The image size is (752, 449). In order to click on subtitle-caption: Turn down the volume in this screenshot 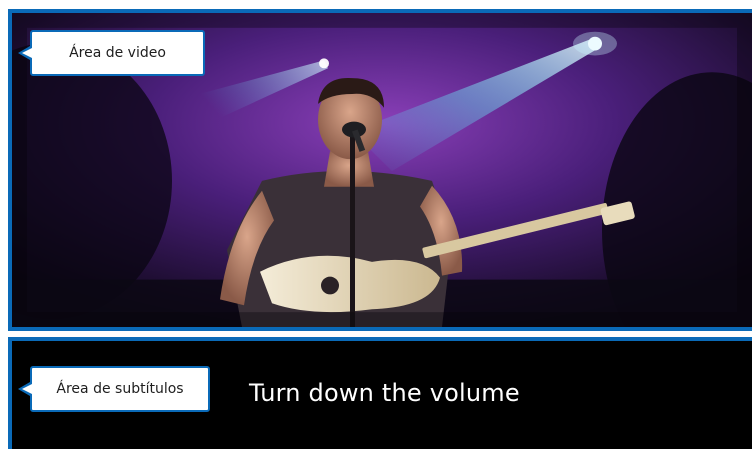, I will do `click(384, 393)`.